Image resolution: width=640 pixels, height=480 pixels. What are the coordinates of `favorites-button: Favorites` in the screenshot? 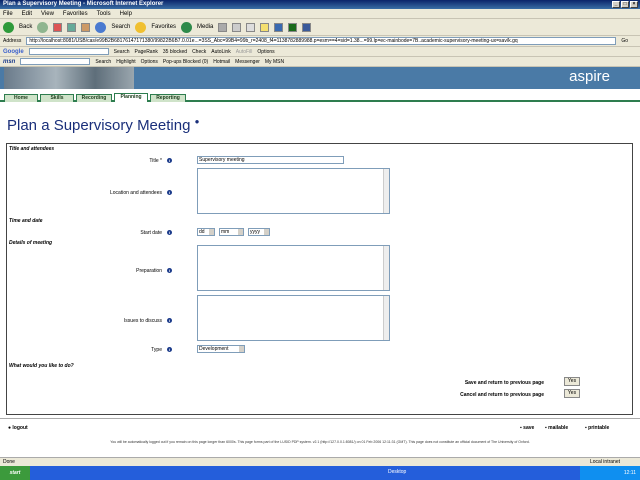 It's located at (163, 27).